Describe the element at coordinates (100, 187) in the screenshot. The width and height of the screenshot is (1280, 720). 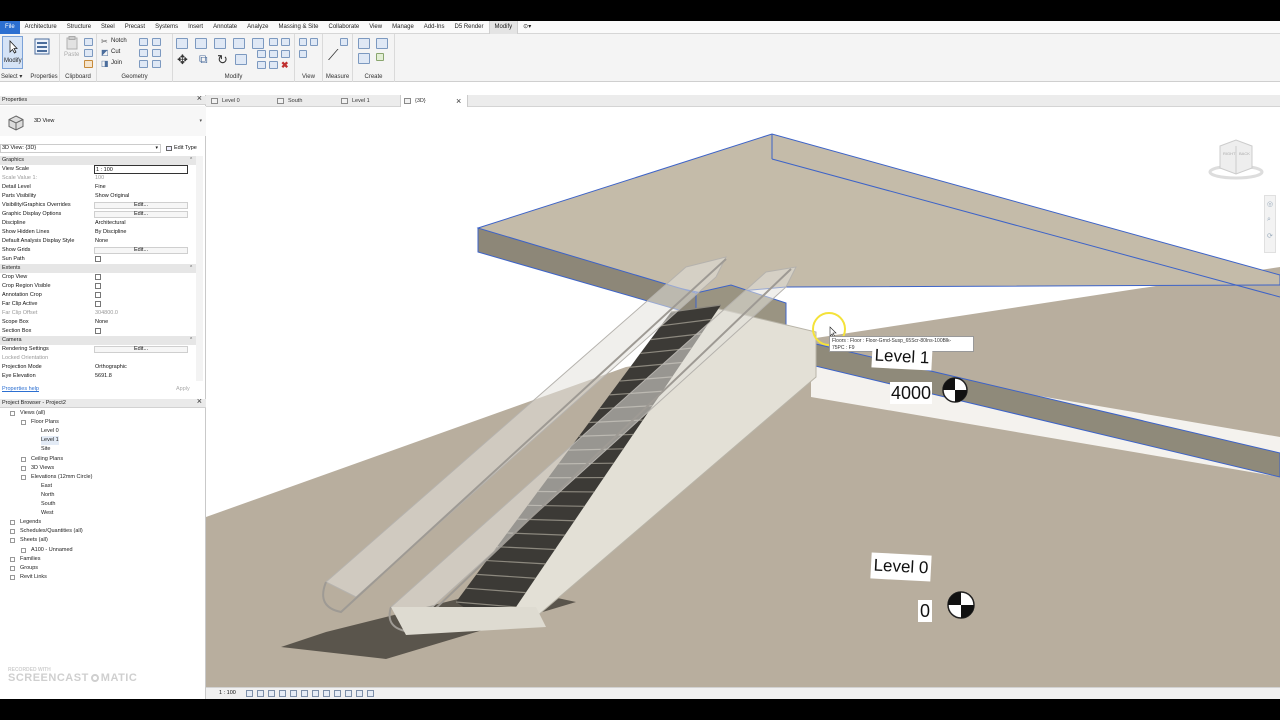
I see `property-value: Fine` at that location.